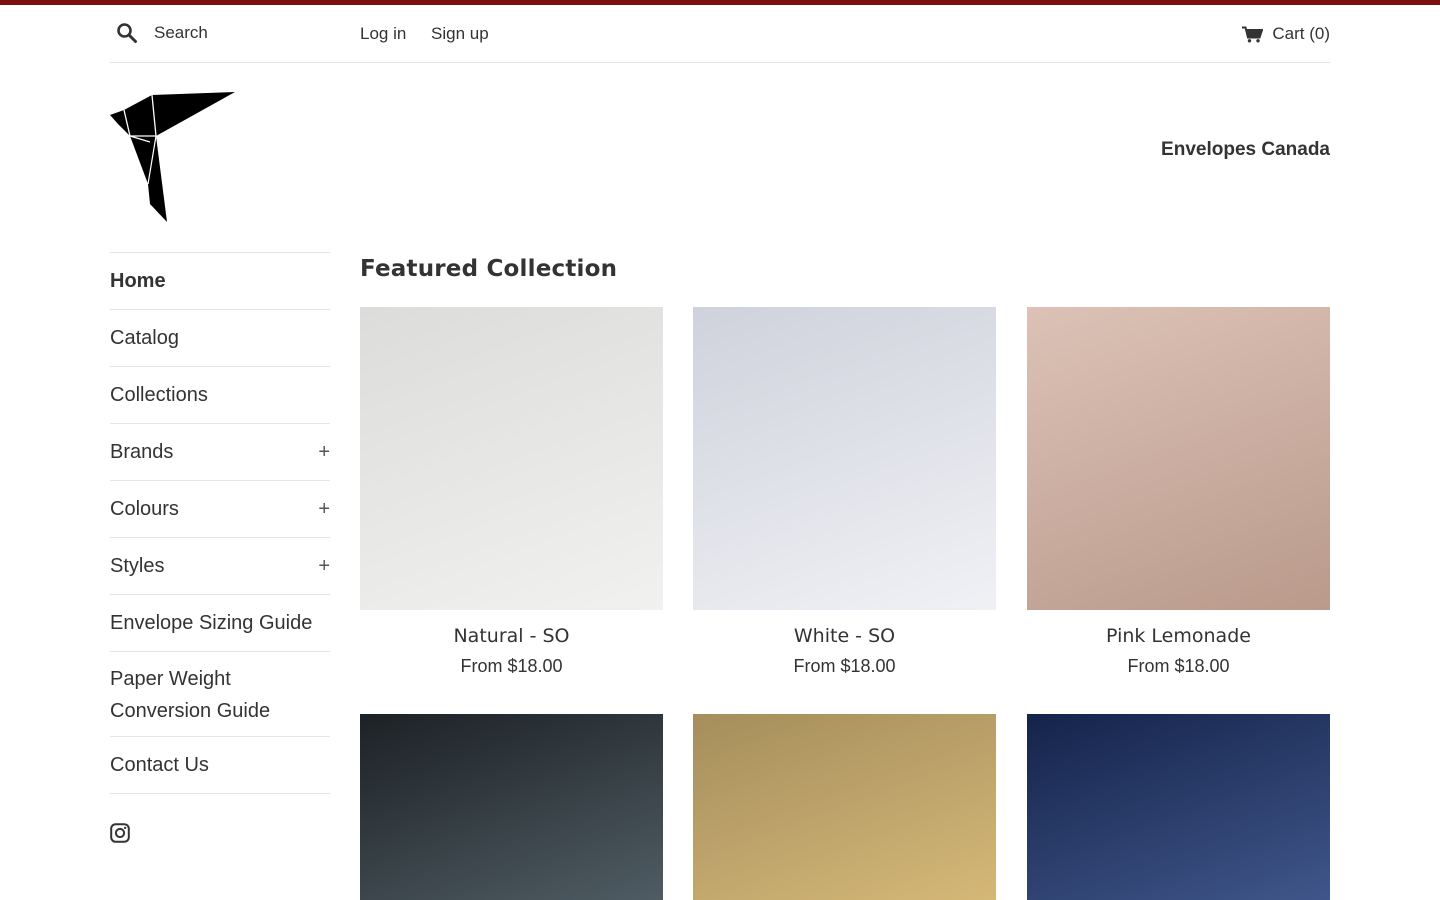  Describe the element at coordinates (720, 34) in the screenshot. I see `site-header: Log in Sign up Cart (0)` at that location.